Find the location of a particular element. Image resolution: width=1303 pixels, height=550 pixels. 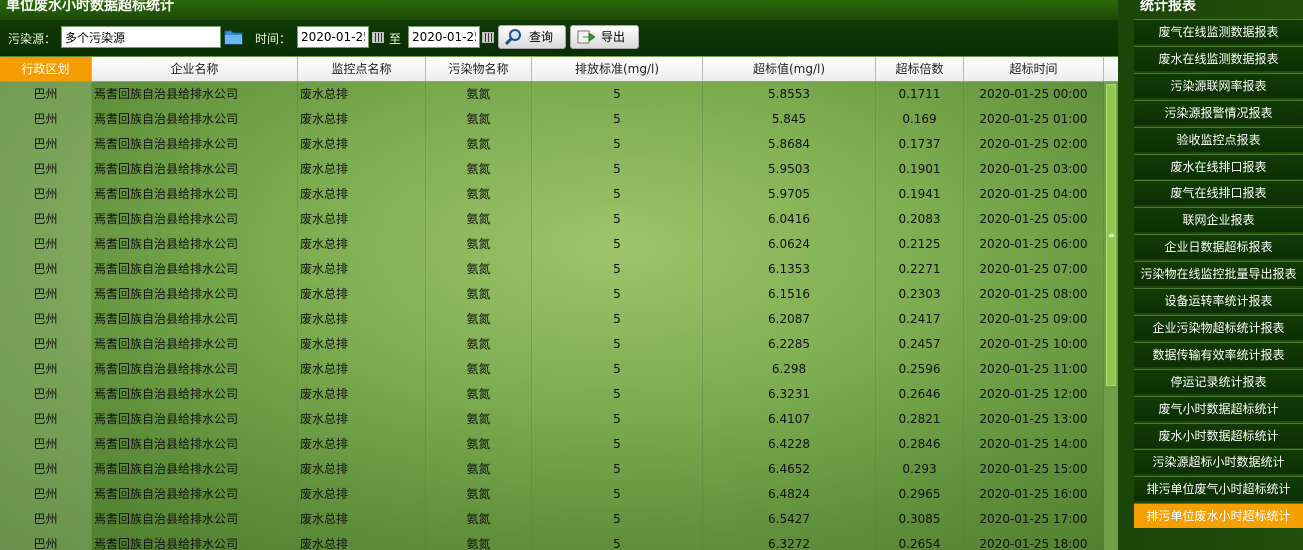

query-button: 查询 is located at coordinates (532, 37).